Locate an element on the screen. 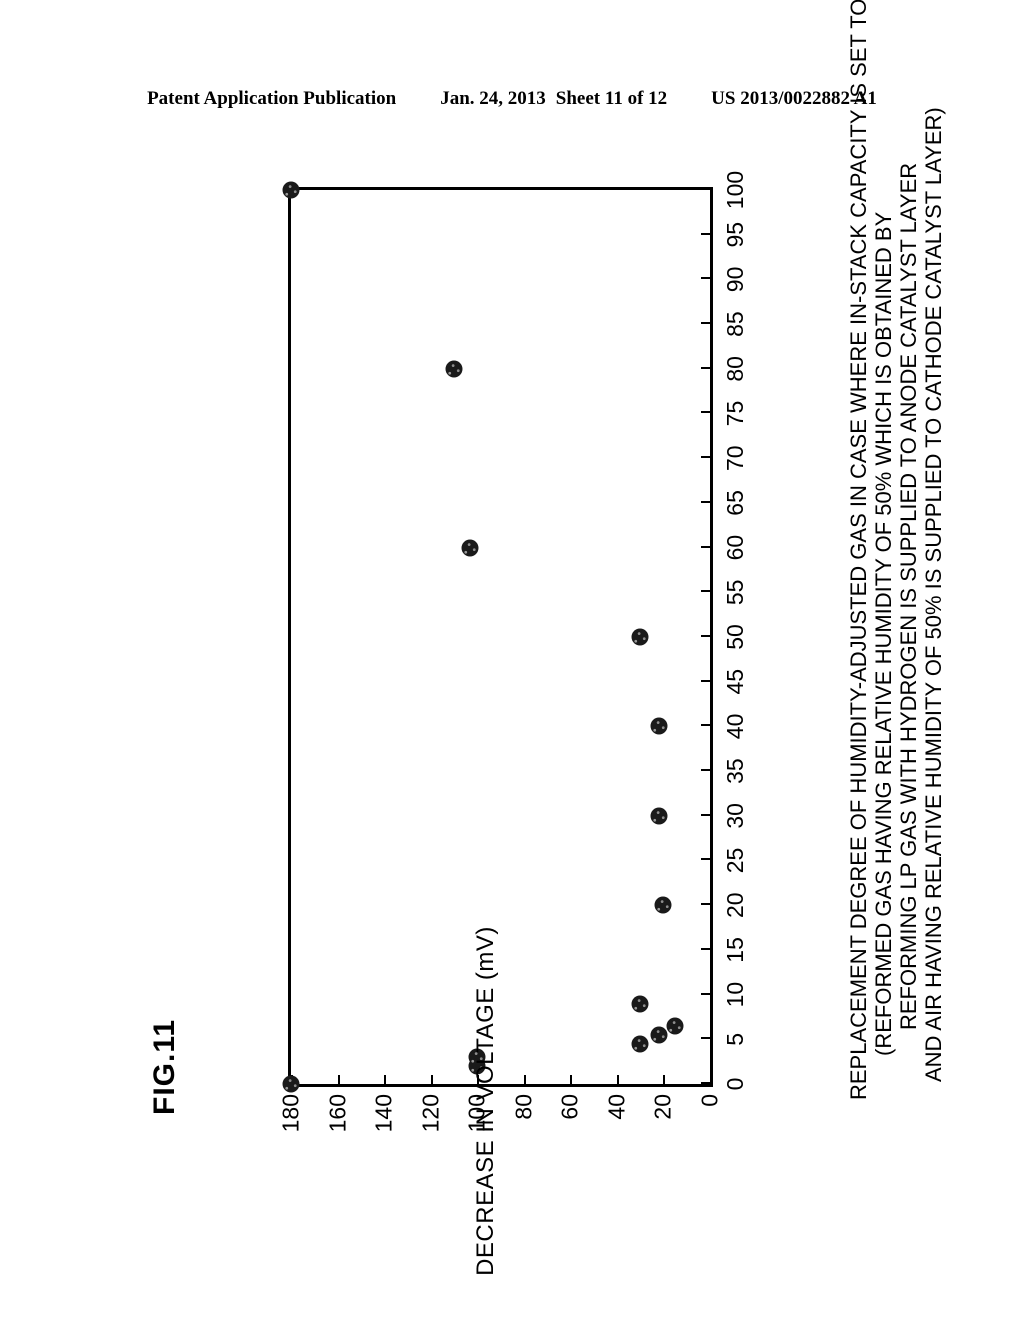 This screenshot has width=1024, height=1320. x-tick-label: 85 is located at coordinates (735, 324).